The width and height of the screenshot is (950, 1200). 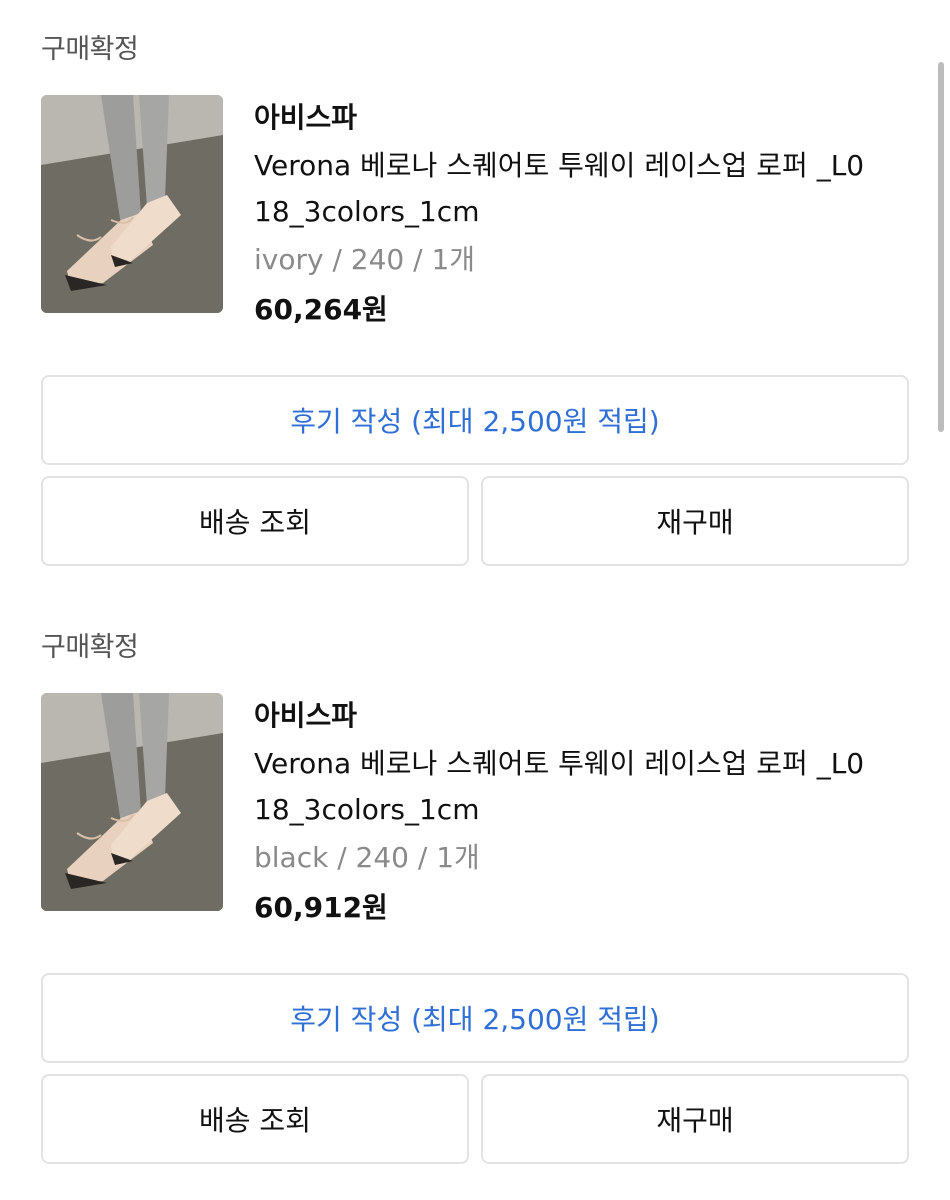 I want to click on scrollbar, so click(x=941, y=247).